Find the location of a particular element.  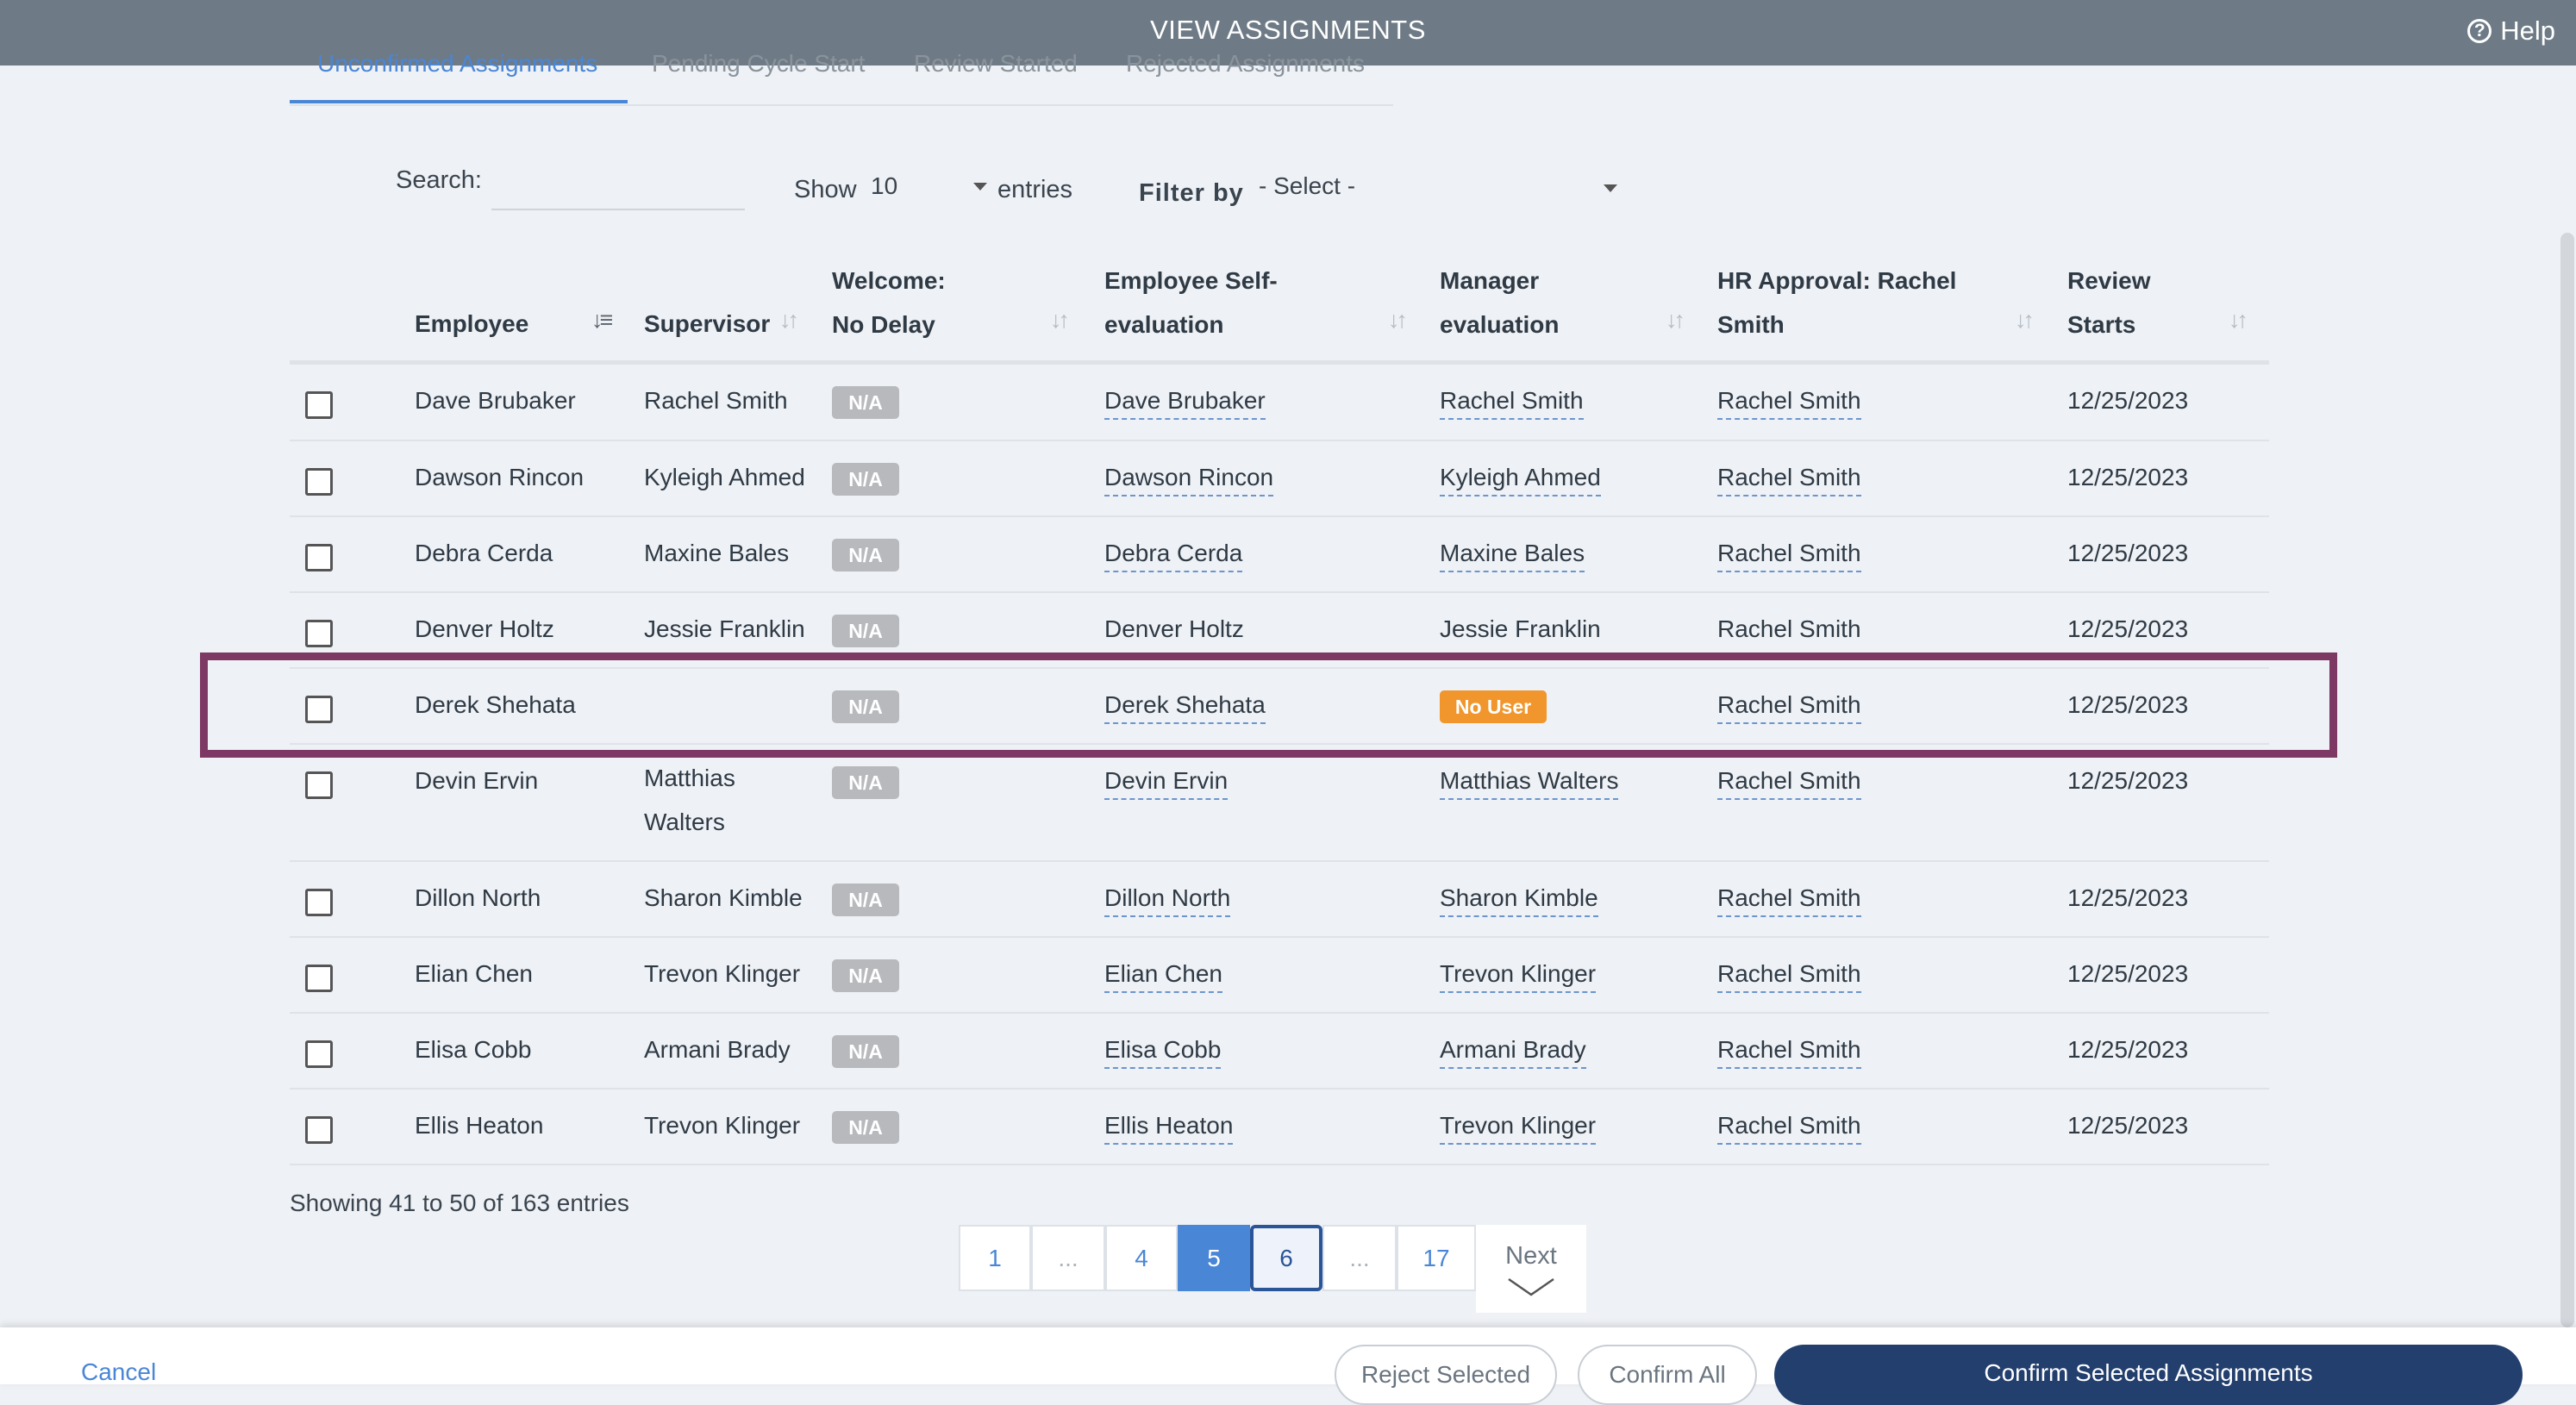

column-header-employee: Employee is located at coordinates (471, 324).